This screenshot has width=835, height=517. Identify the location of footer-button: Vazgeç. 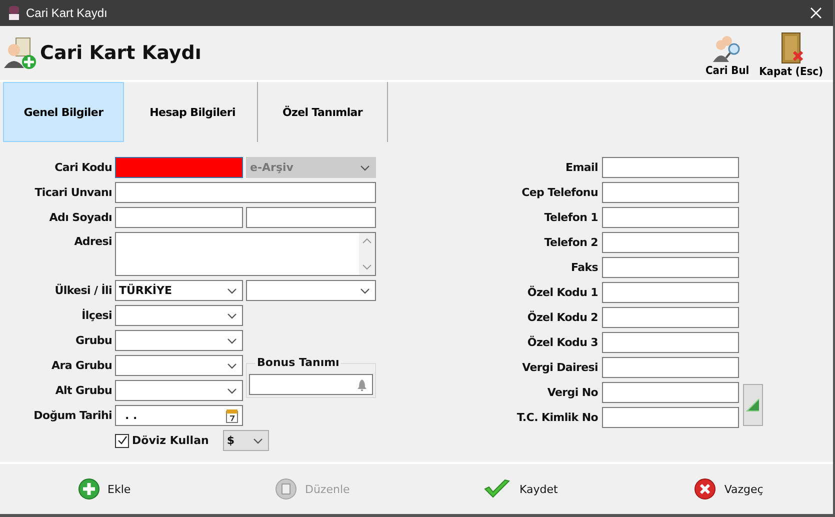
(728, 489).